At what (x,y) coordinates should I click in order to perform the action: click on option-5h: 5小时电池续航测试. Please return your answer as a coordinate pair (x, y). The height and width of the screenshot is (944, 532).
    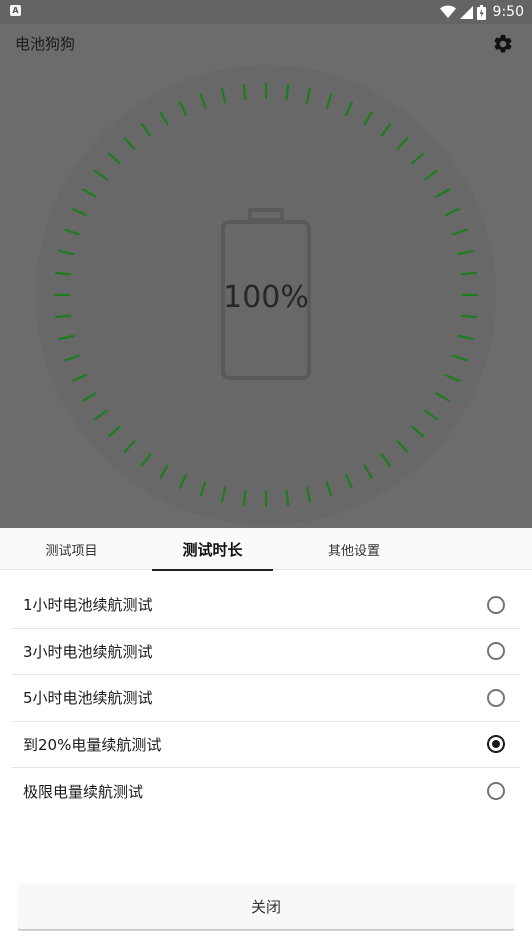
    Looking at the image, I should click on (266, 698).